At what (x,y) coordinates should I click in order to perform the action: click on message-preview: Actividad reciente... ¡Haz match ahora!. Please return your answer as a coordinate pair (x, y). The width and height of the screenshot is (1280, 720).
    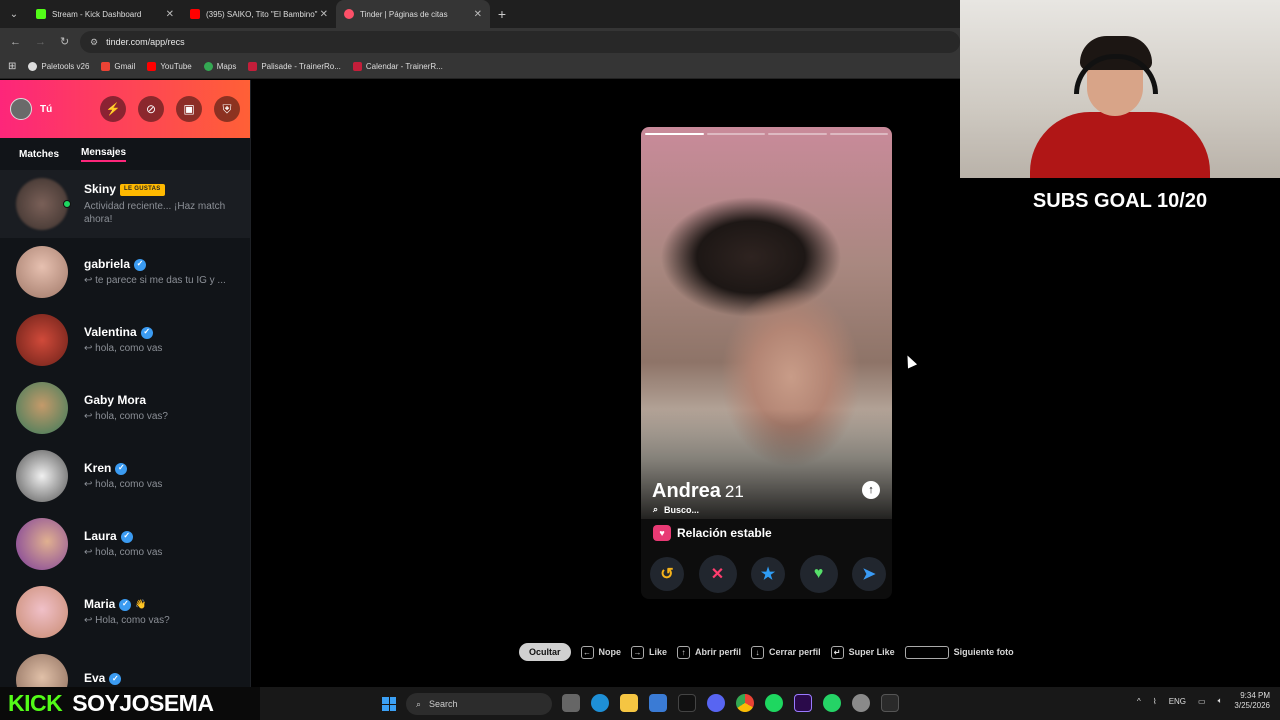
    Looking at the image, I should click on (155, 212).